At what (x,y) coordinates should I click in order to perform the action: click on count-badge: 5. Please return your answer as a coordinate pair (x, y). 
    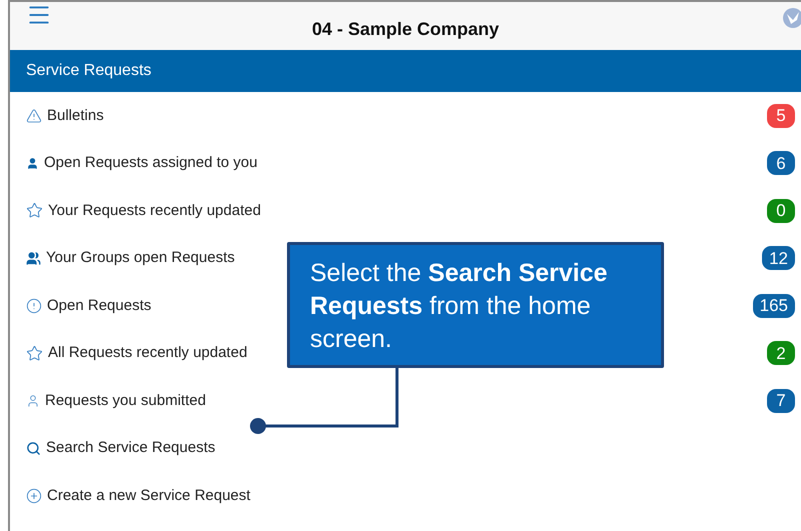
    Looking at the image, I should click on (781, 116).